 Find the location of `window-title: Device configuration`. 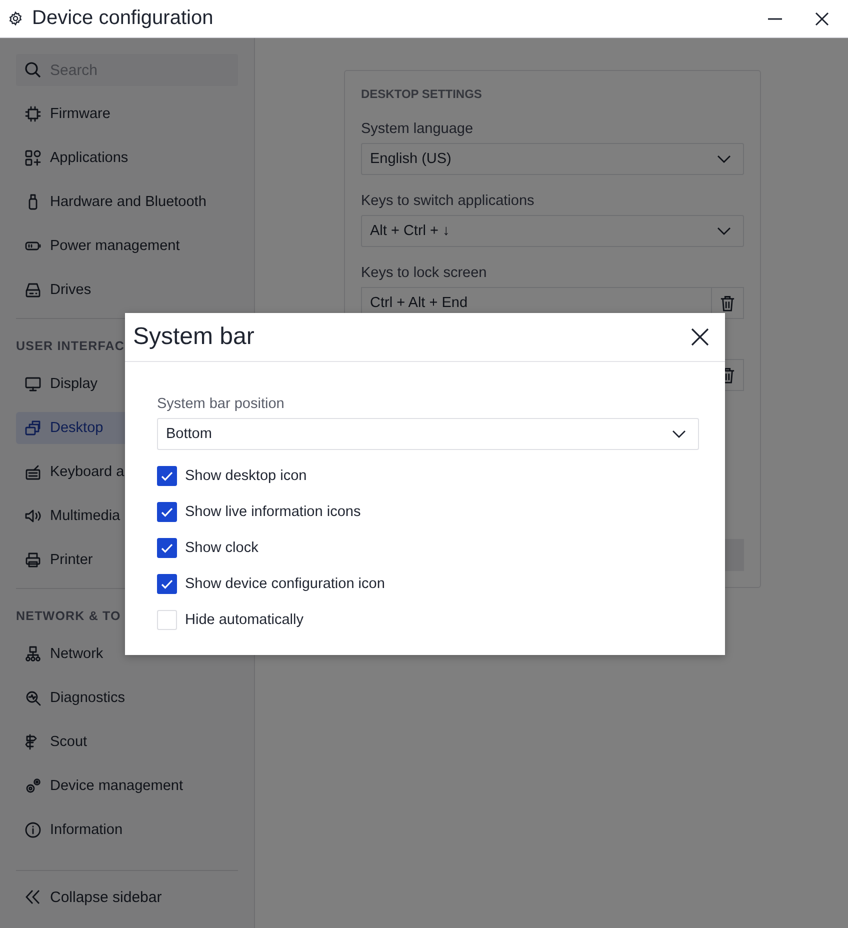

window-title: Device configuration is located at coordinates (123, 18).